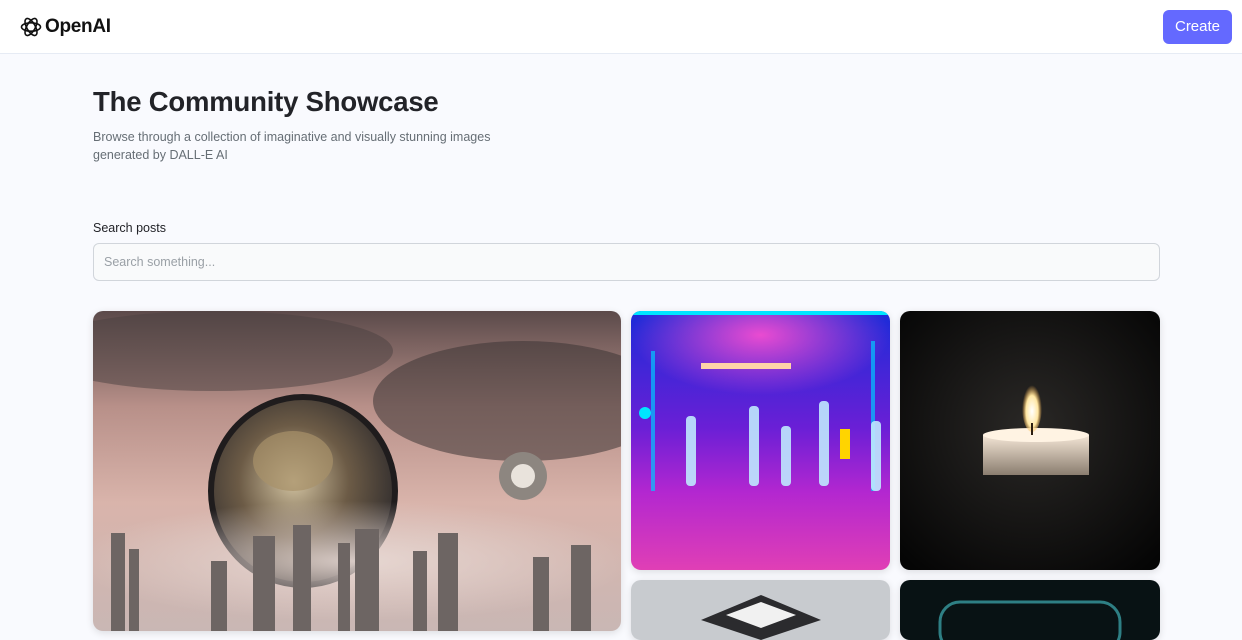 The image size is (1242, 640). What do you see at coordinates (31, 27) in the screenshot?
I see `openai-logo-icon` at bounding box center [31, 27].